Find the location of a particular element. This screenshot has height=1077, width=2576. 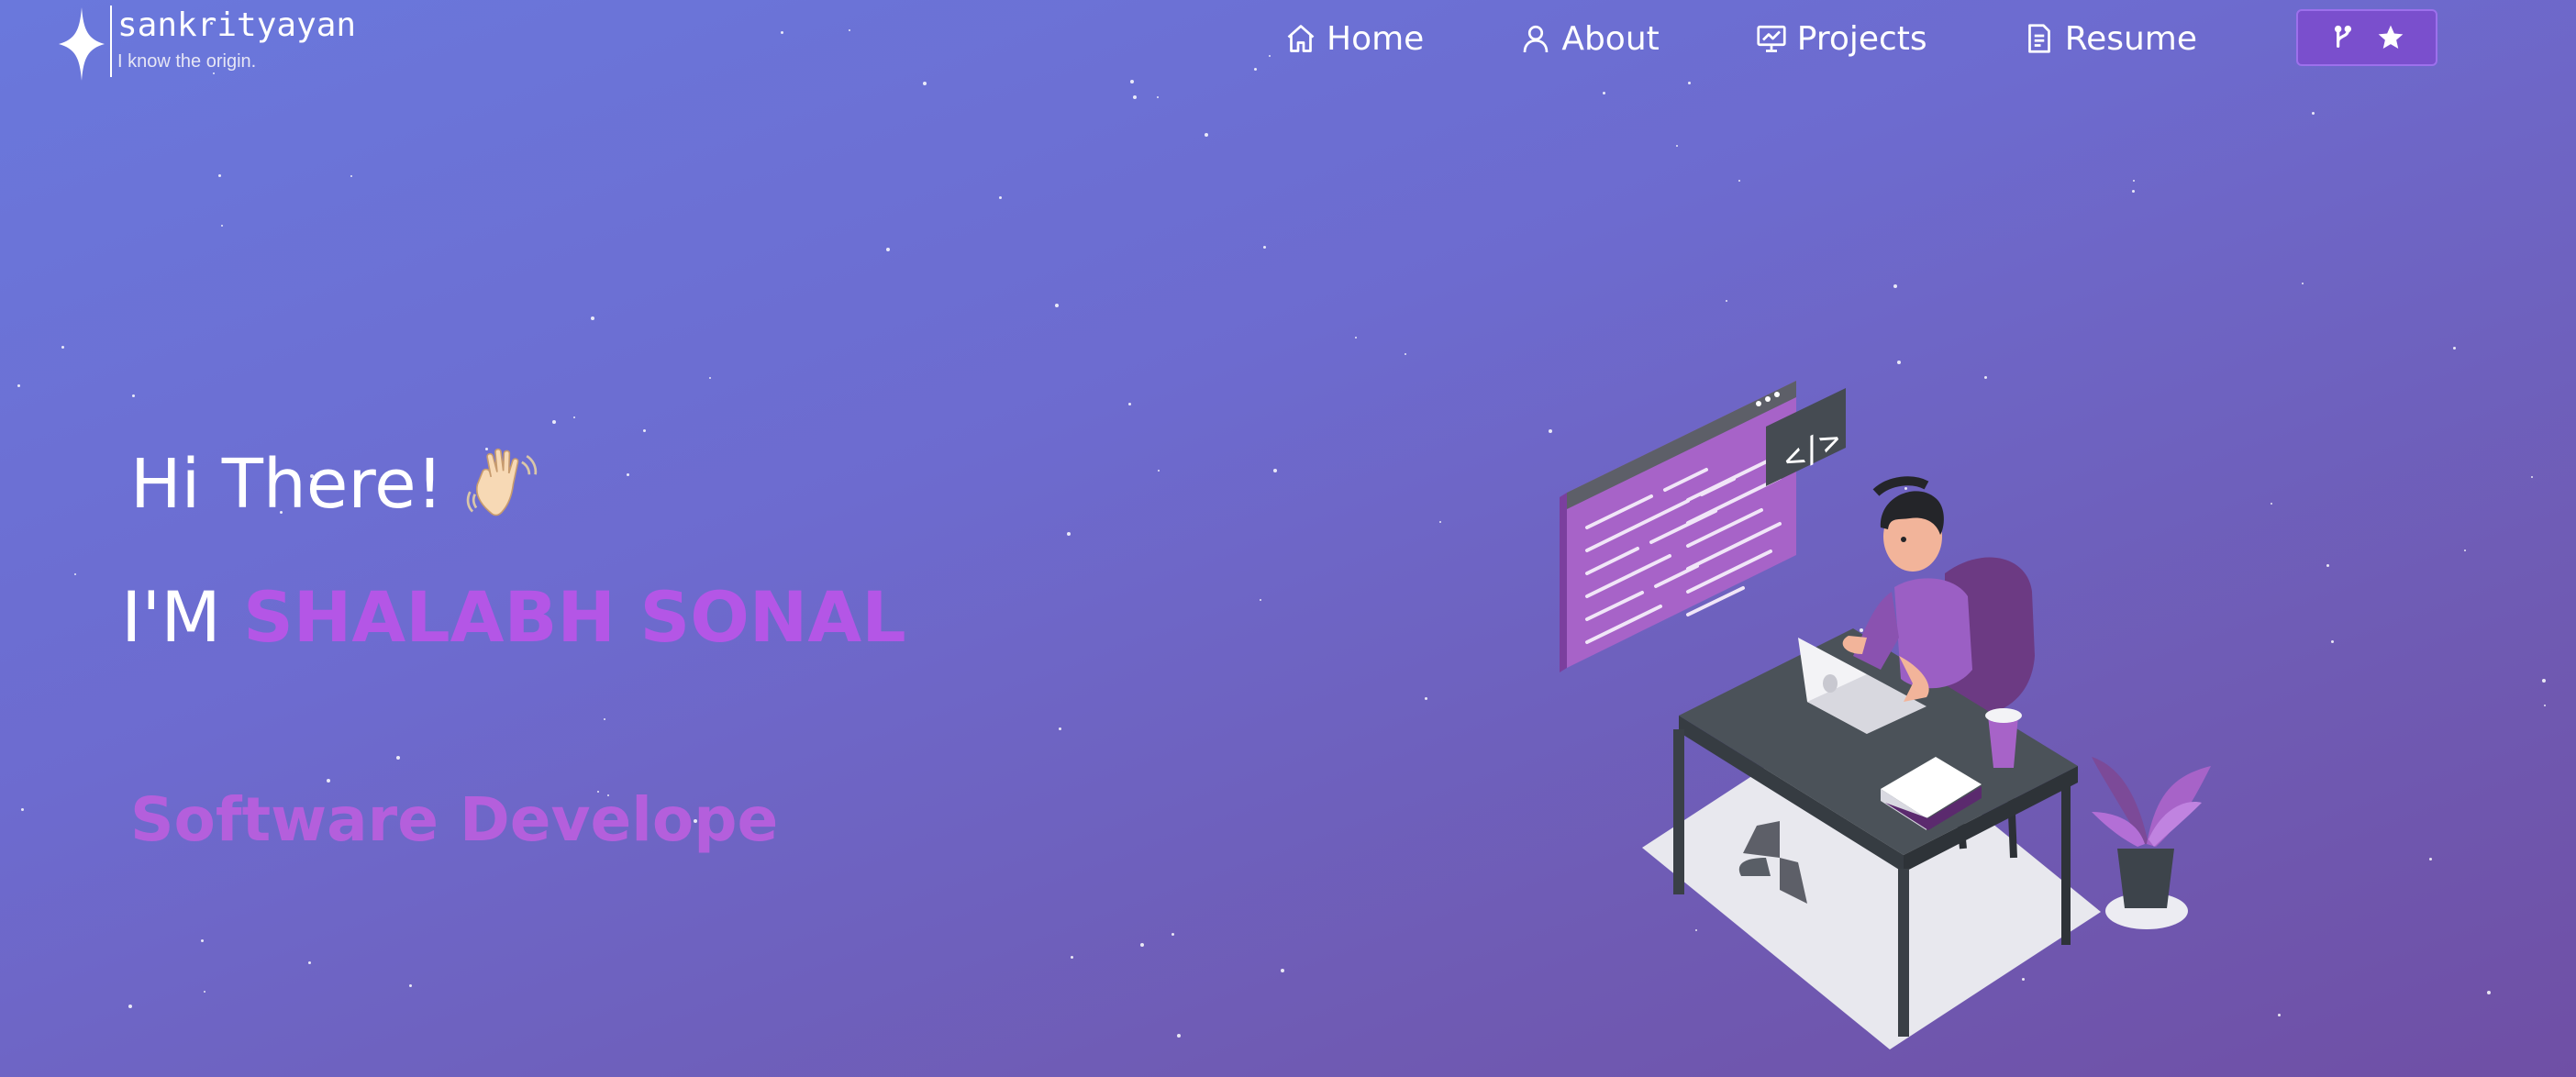

name-prefix: I'M is located at coordinates (171, 617).